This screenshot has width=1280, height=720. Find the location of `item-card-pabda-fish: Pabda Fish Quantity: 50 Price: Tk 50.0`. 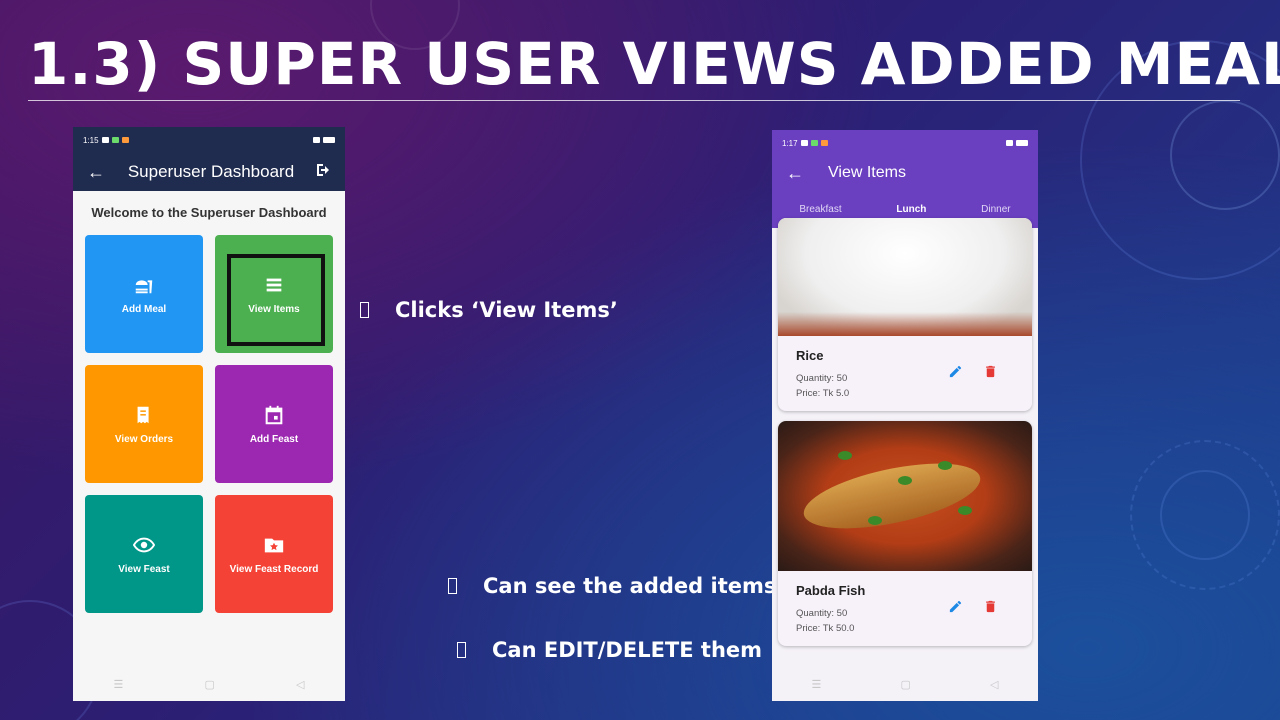

item-card-pabda-fish: Pabda Fish Quantity: 50 Price: Tk 50.0 is located at coordinates (905, 533).